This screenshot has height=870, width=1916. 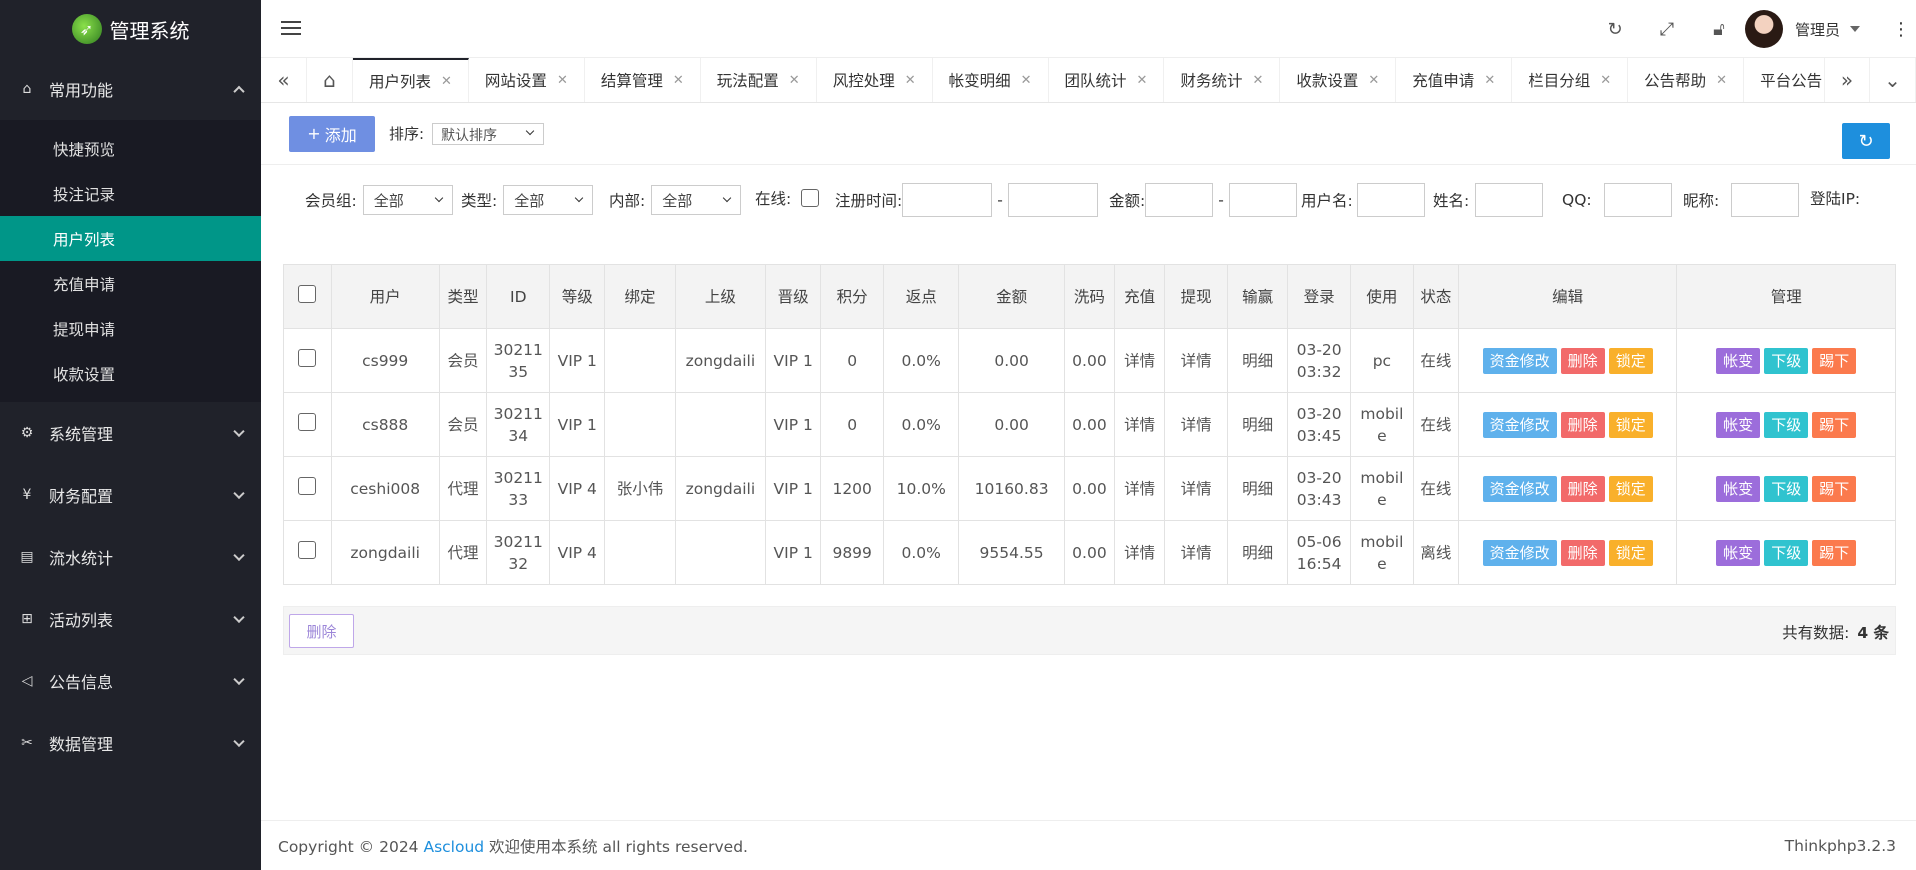 I want to click on tabs-scroll-right-icon: », so click(x=1847, y=80).